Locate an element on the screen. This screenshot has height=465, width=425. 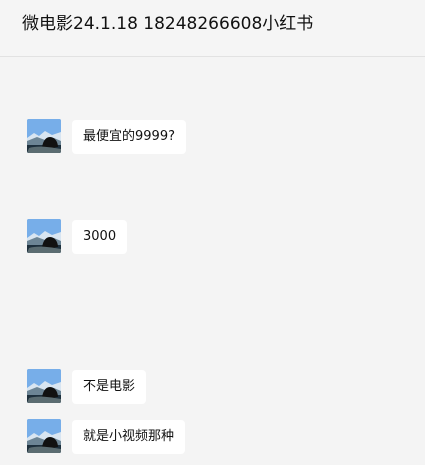
message-bubble: 不是电影 is located at coordinates (109, 387).